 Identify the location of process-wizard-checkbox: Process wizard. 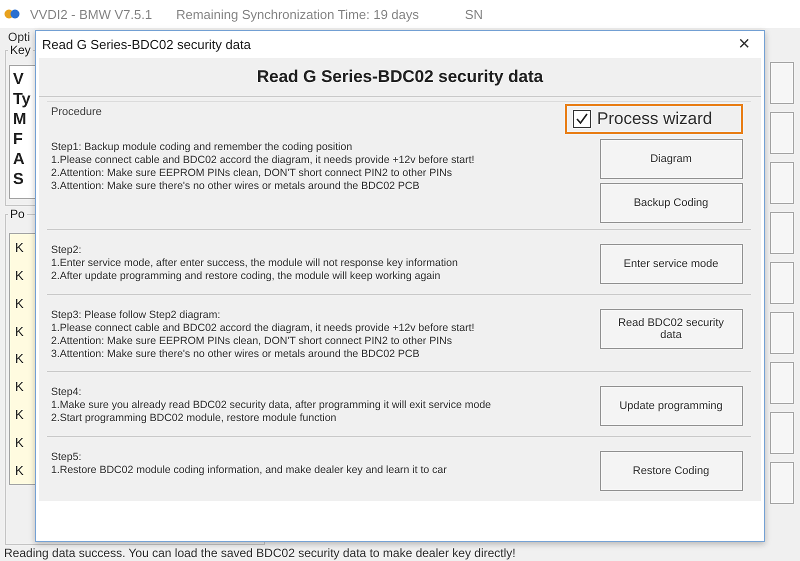
(654, 119).